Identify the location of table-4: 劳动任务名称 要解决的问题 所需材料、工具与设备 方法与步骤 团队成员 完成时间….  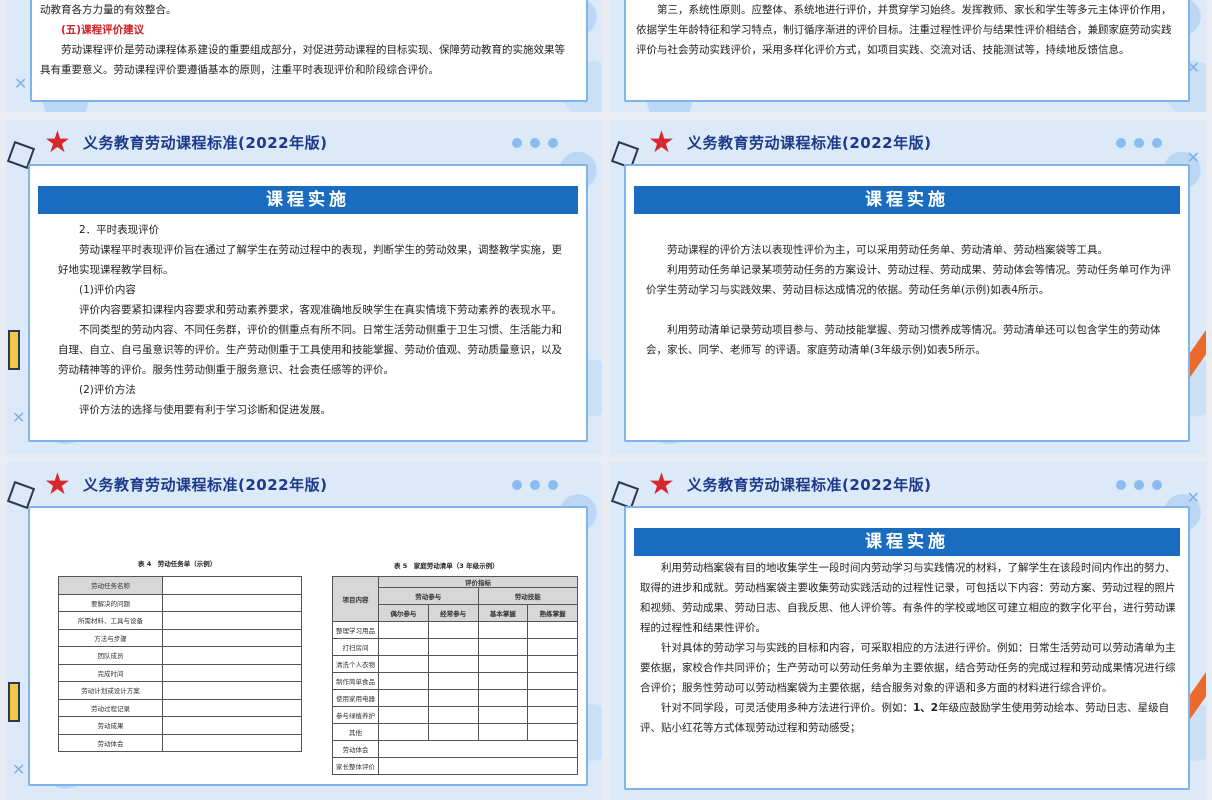
(180, 664).